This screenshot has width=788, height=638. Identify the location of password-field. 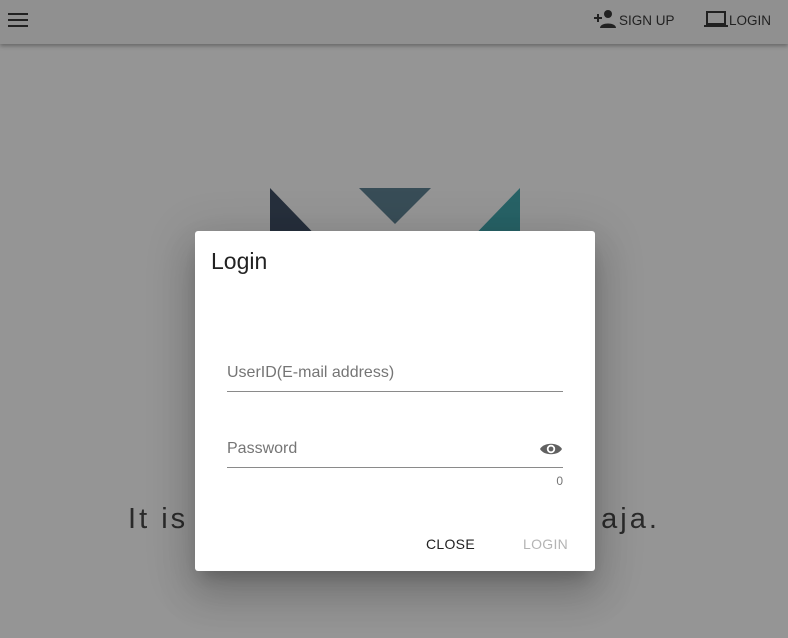
(395, 450).